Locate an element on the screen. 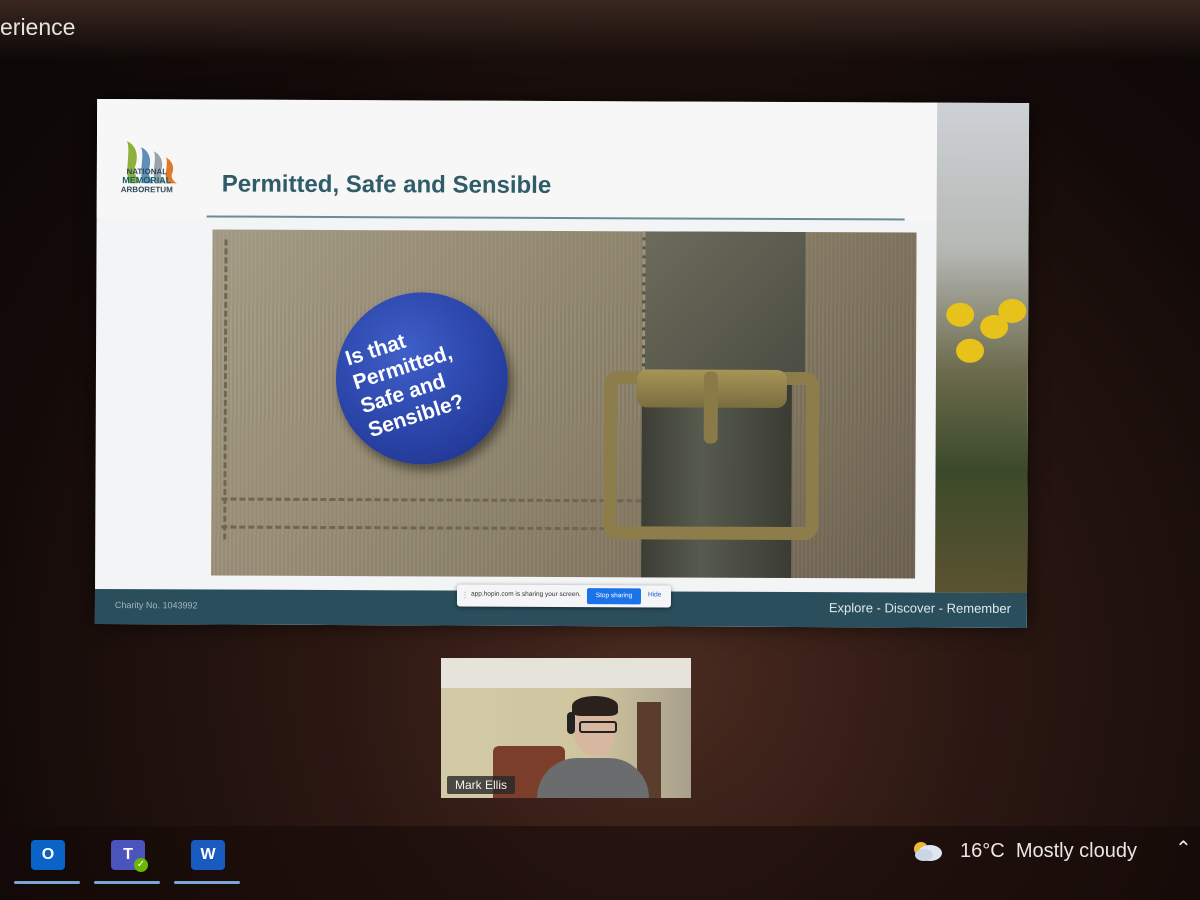 This screenshot has width=1200, height=900. title-divider is located at coordinates (555, 218).